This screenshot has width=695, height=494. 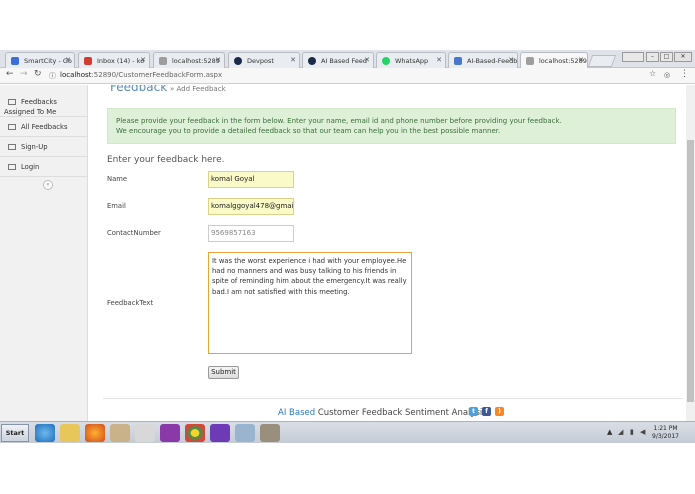 What do you see at coordinates (486, 411) in the screenshot?
I see `facebook-icon: f` at bounding box center [486, 411].